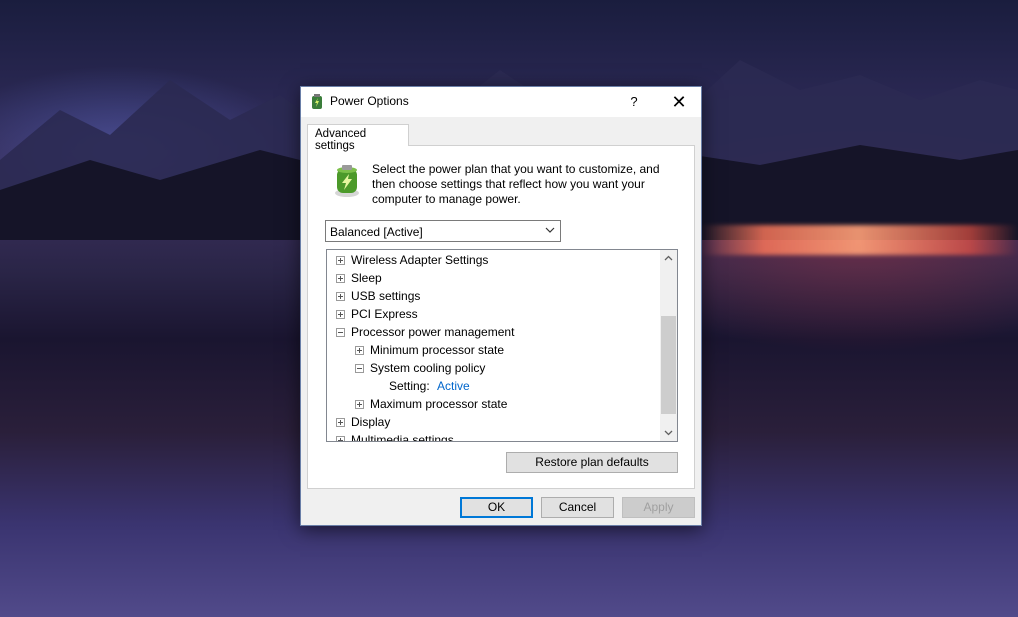 Image resolution: width=1018 pixels, height=617 pixels. I want to click on tab-advanced-settings: Advanced settings, so click(358, 138).